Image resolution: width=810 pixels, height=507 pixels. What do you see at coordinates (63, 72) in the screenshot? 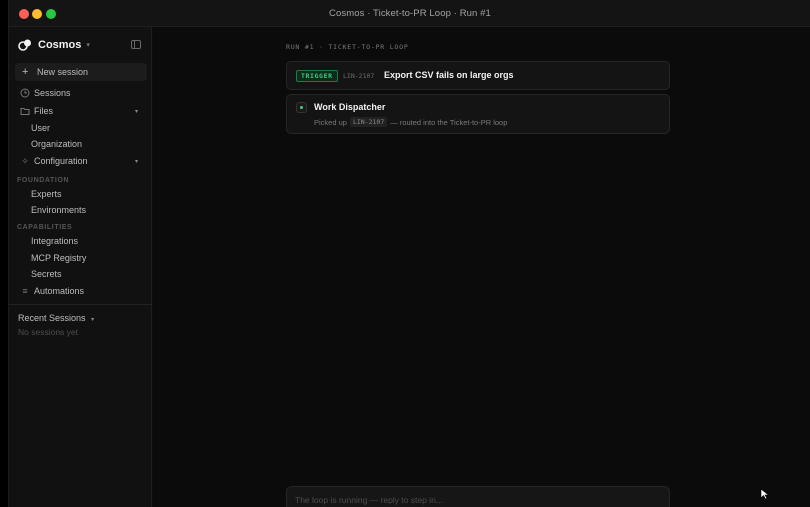
I see `new-session-label: New session` at bounding box center [63, 72].